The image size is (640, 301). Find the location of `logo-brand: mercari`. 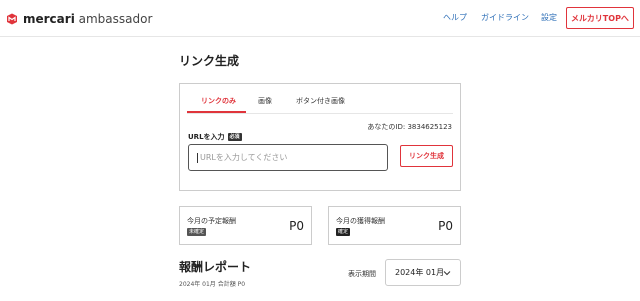

logo-brand: mercari is located at coordinates (49, 19).